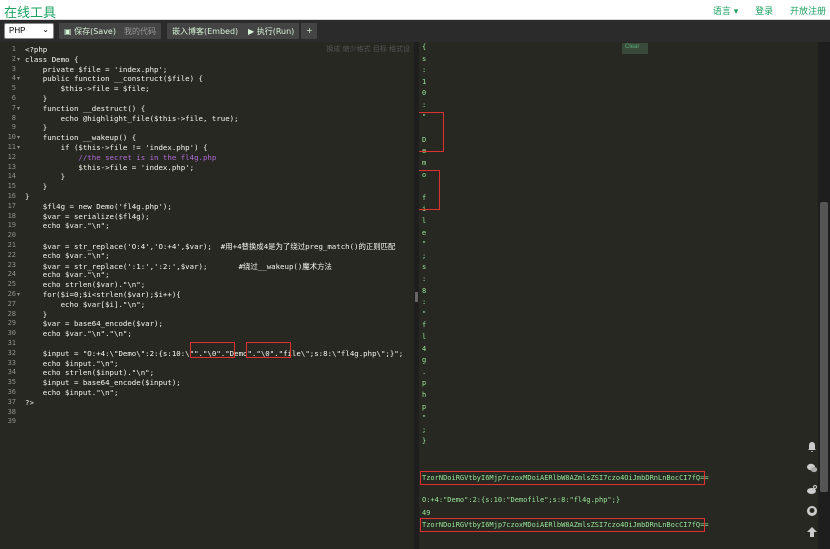 This screenshot has width=830, height=549. I want to click on line-number: 16, so click(11, 196).